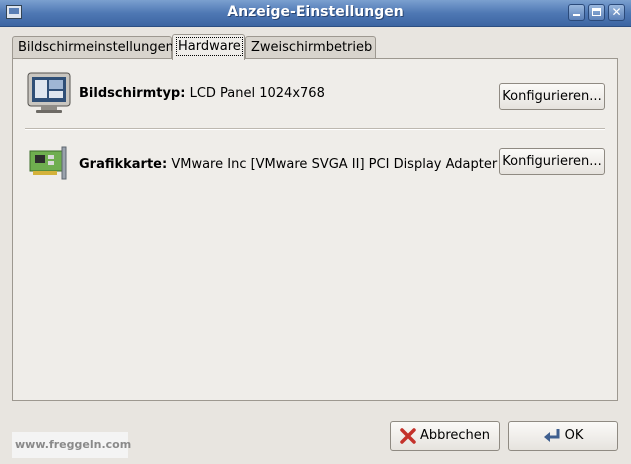 This screenshot has height=464, width=631. I want to click on tab-label: Hardware, so click(209, 46).